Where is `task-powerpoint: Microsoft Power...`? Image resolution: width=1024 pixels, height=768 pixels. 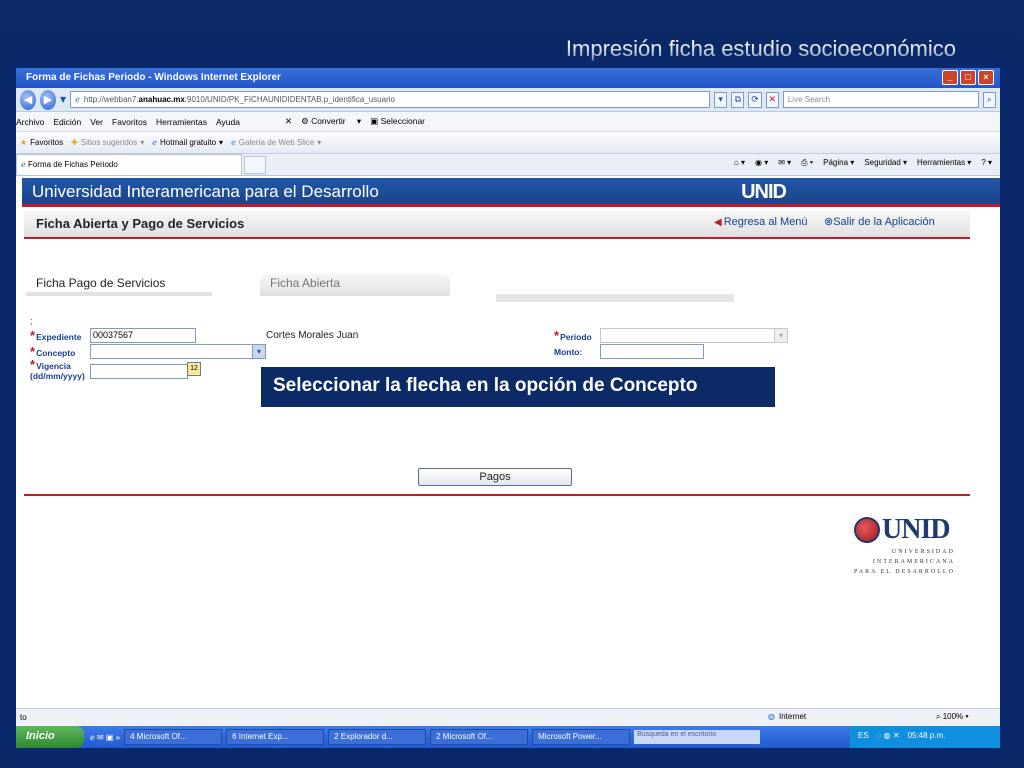 task-powerpoint: Microsoft Power... is located at coordinates (581, 737).